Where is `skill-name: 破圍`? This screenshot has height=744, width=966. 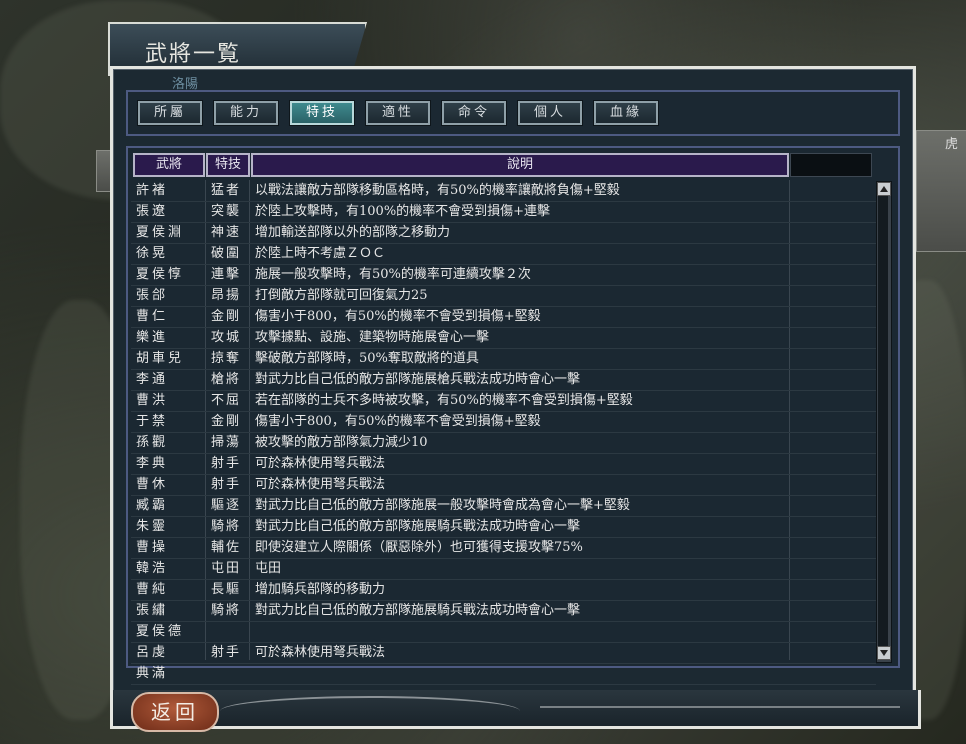 skill-name: 破圍 is located at coordinates (226, 253).